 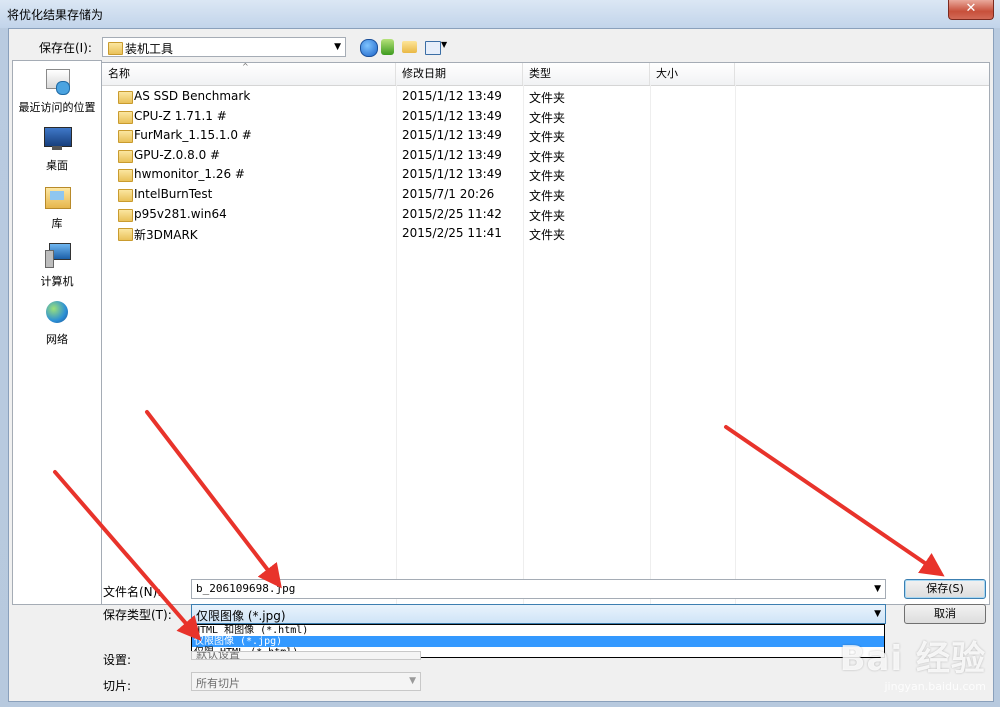 I want to click on watermark-brand: Bai 经验, so click(x=912, y=659).